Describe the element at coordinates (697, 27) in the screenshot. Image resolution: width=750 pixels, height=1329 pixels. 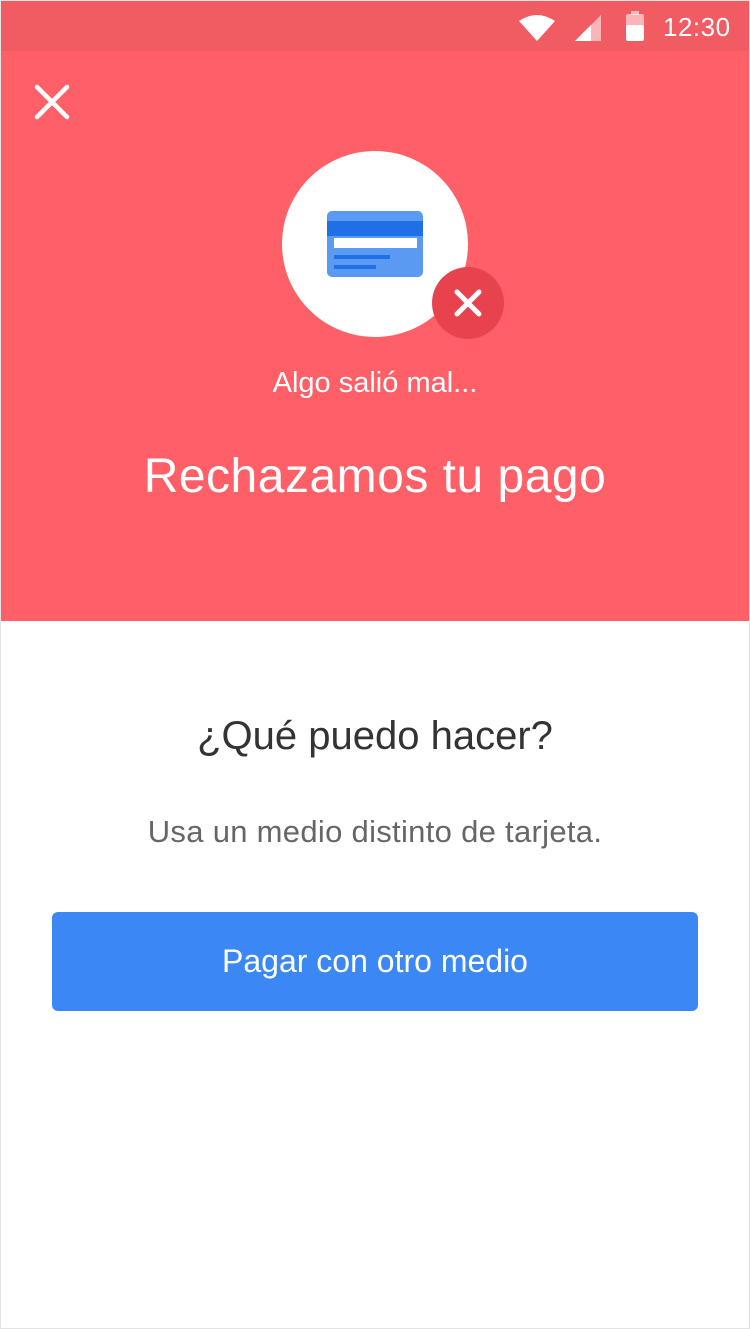
I see `status-time: 12:30` at that location.